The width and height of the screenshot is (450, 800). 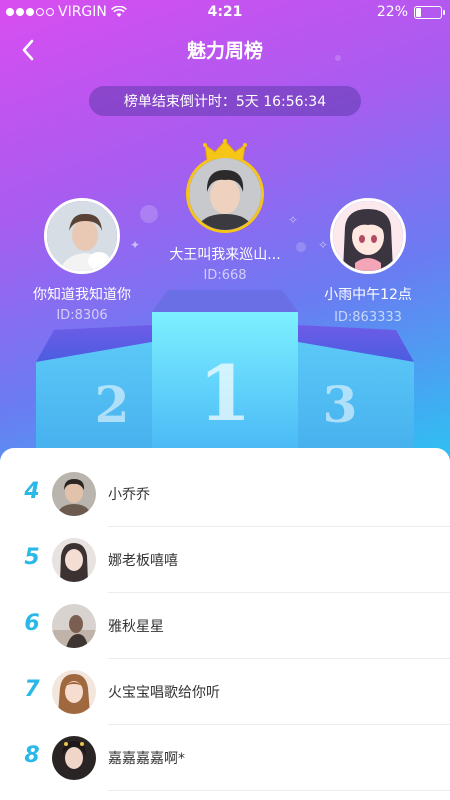 I want to click on rank-number: 5, so click(x=32, y=557).